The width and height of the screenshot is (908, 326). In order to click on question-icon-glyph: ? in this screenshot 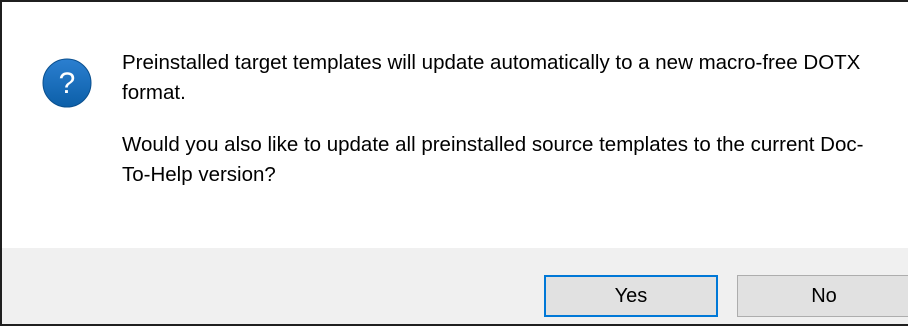, I will do `click(67, 83)`.